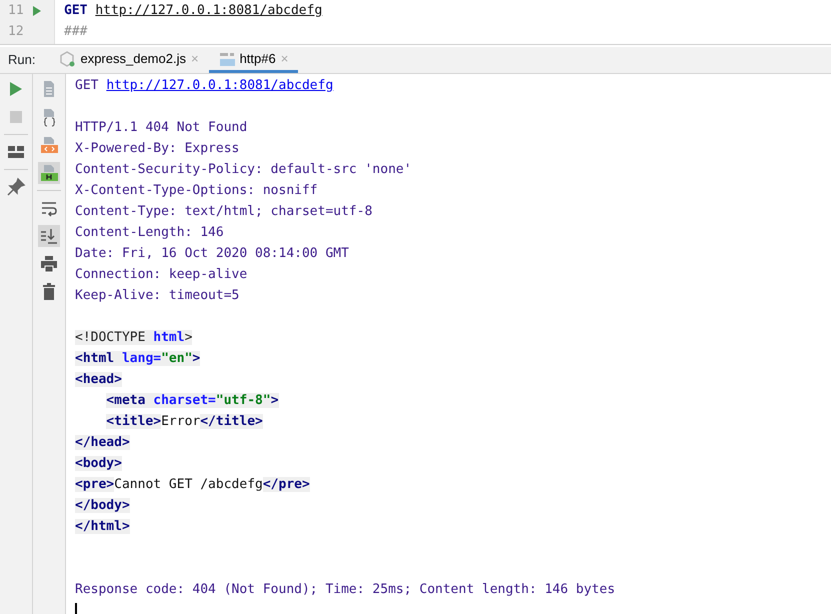 This screenshot has height=614, width=831. I want to click on header-line: Connection: keep-alive, so click(161, 275).